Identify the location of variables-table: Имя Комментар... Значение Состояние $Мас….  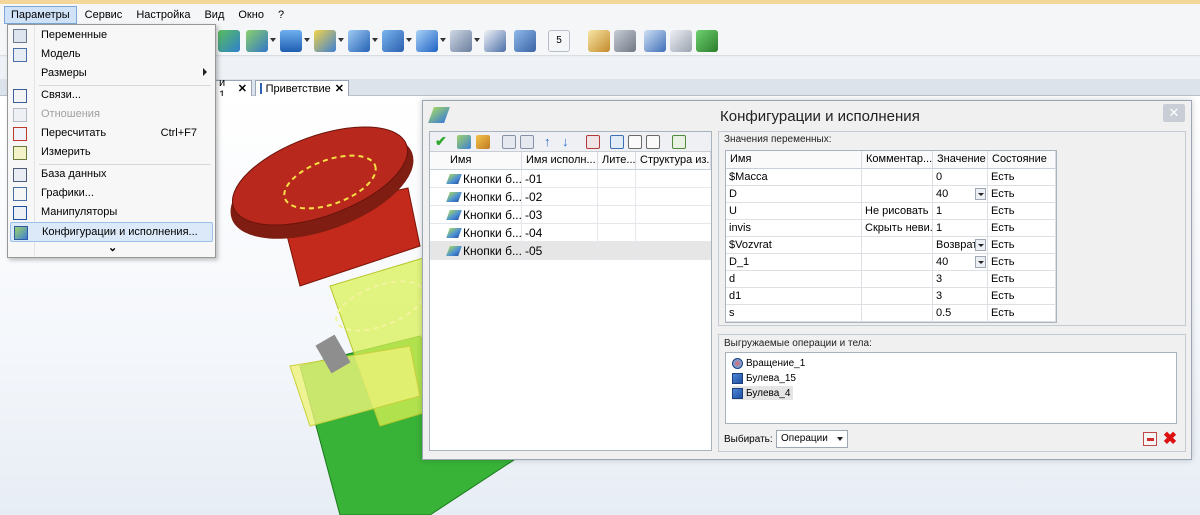
(891, 236).